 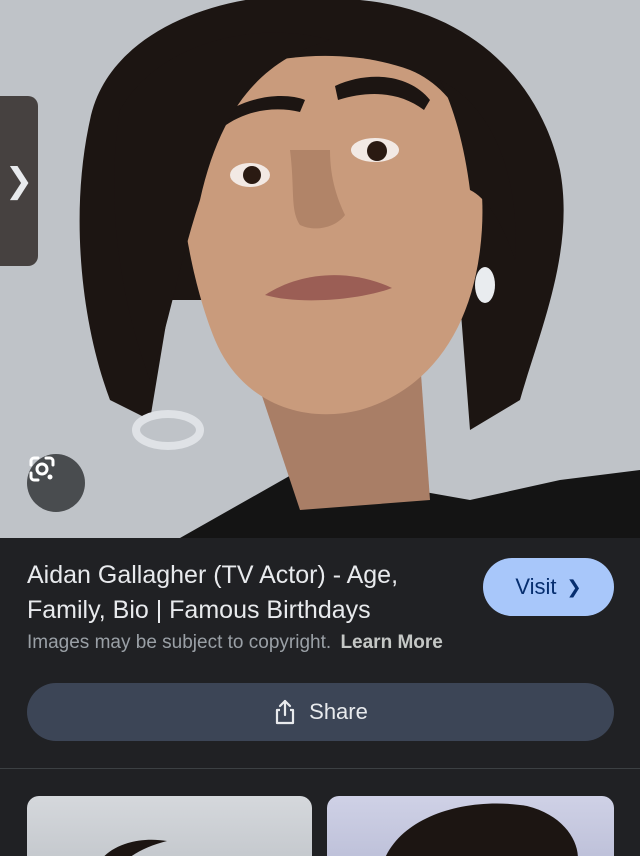 What do you see at coordinates (285, 712) in the screenshot?
I see `share-icon` at bounding box center [285, 712].